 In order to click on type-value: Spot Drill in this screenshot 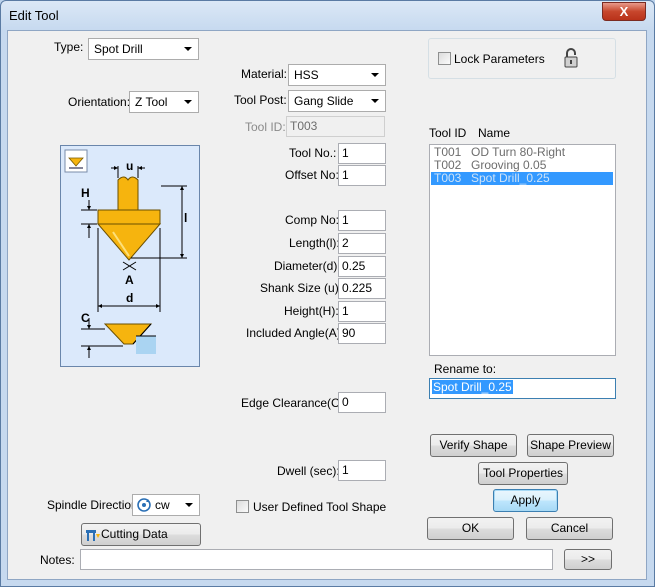, I will do `click(118, 49)`.